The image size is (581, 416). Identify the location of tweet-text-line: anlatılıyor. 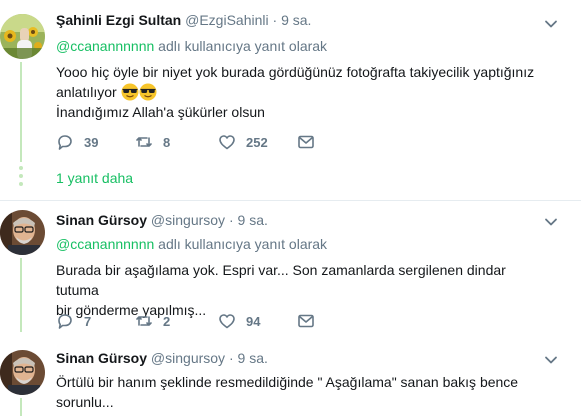
(86, 92).